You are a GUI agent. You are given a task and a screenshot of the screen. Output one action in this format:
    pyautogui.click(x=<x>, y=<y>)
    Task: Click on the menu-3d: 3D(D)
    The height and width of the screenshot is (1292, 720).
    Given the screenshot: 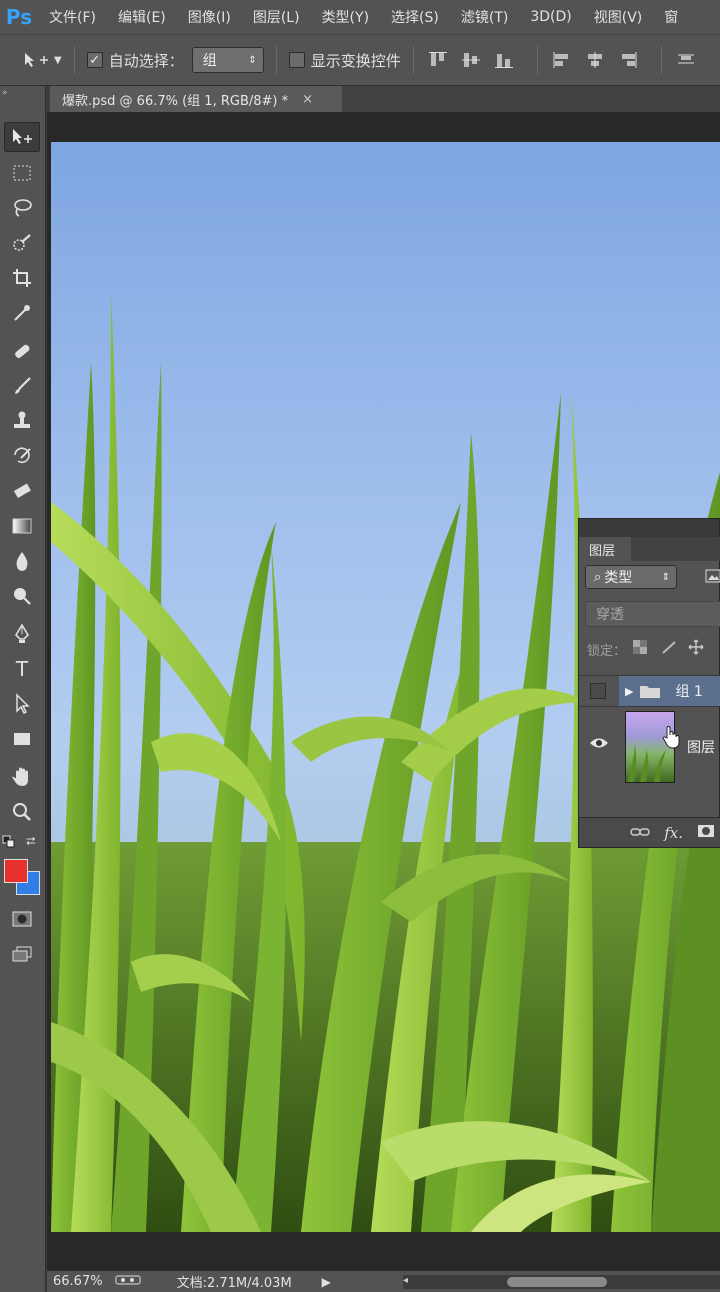 What is the action you would take?
    pyautogui.click(x=550, y=17)
    